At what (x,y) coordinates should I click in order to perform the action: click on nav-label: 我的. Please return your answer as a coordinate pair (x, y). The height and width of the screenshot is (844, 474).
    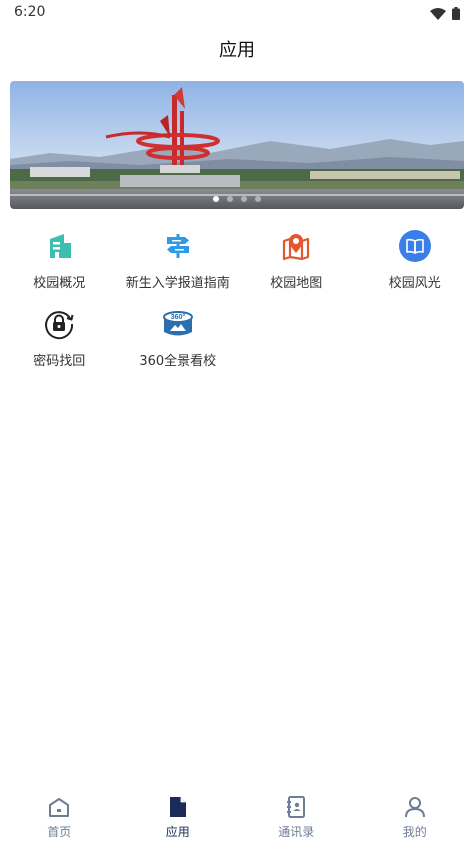
    Looking at the image, I should click on (414, 832).